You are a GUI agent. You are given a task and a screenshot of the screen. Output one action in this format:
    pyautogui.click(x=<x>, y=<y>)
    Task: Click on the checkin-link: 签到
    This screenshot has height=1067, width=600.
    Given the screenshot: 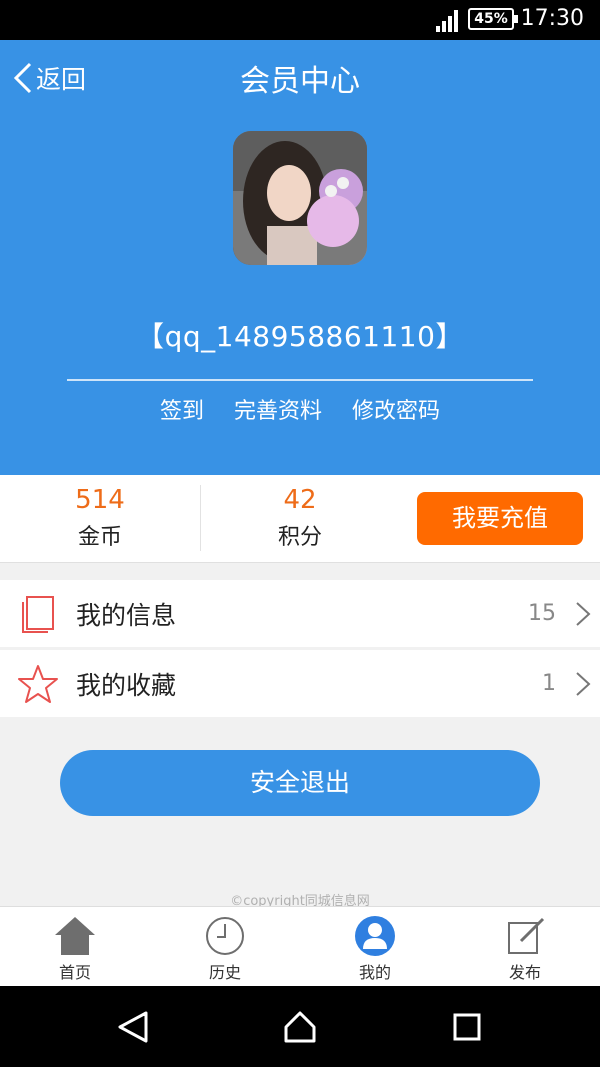 What is the action you would take?
    pyautogui.click(x=182, y=409)
    